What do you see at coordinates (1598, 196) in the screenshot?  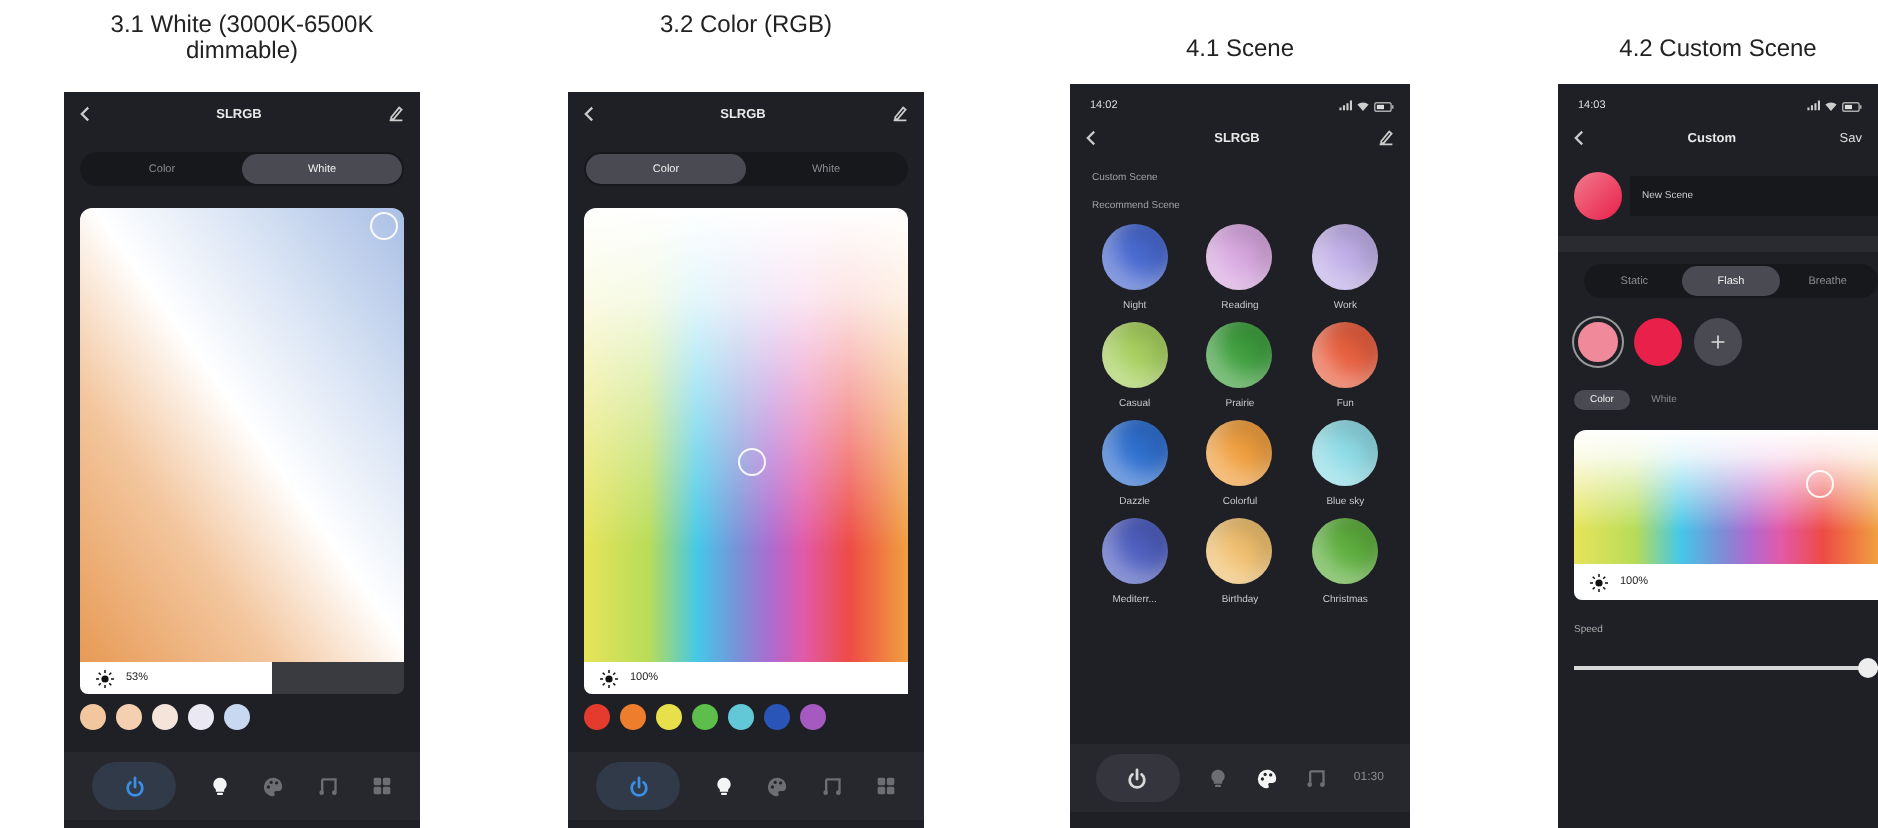 I see `scene-color-dot` at bounding box center [1598, 196].